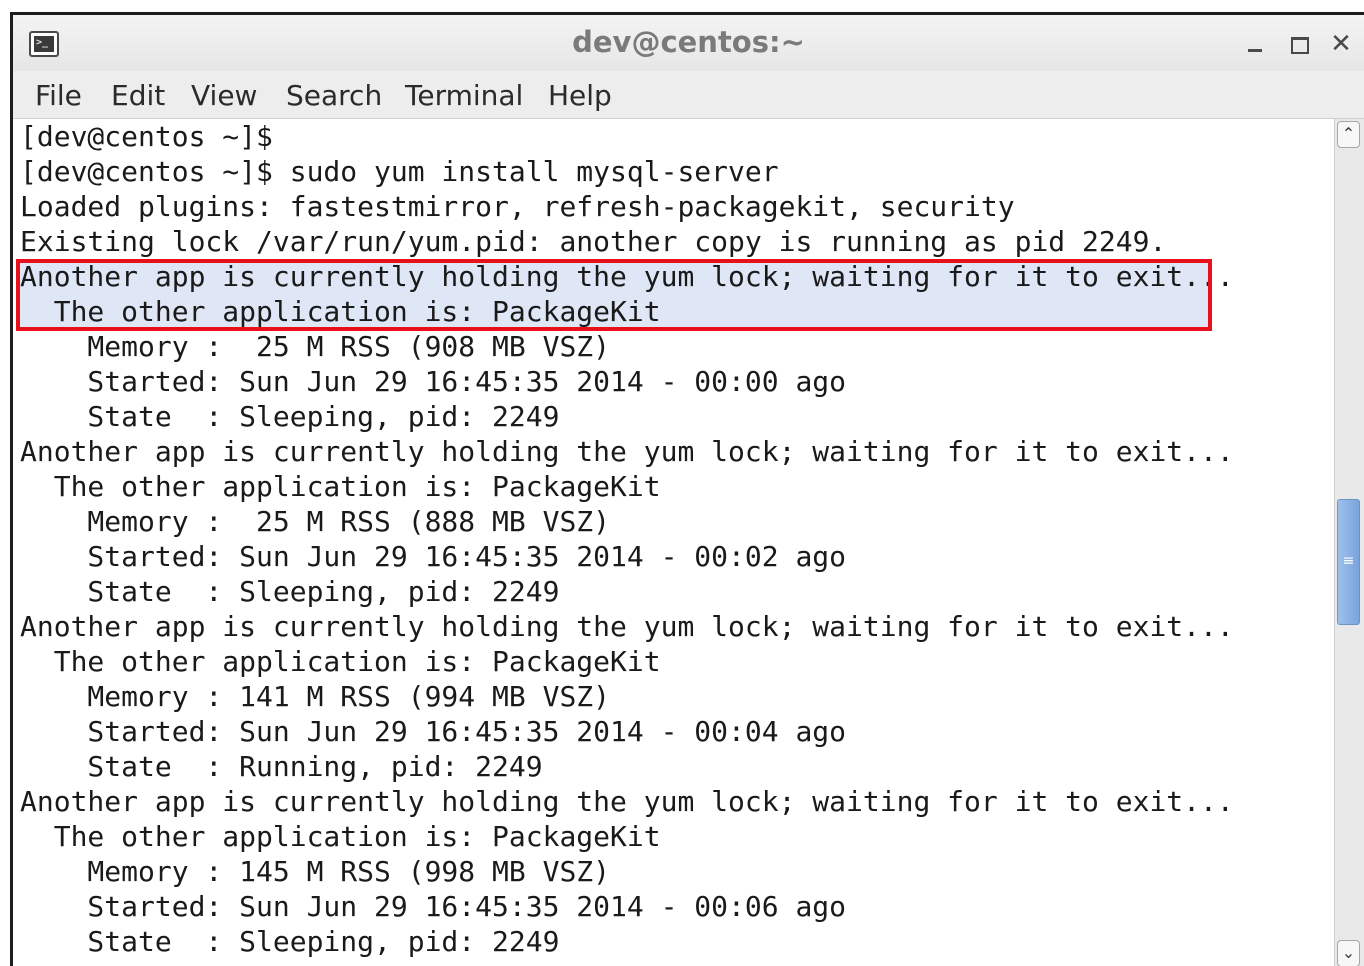 This screenshot has height=966, width=1364. I want to click on terminal-line: Memory : 145 M RSS (998 MB VSZ), so click(315, 871).